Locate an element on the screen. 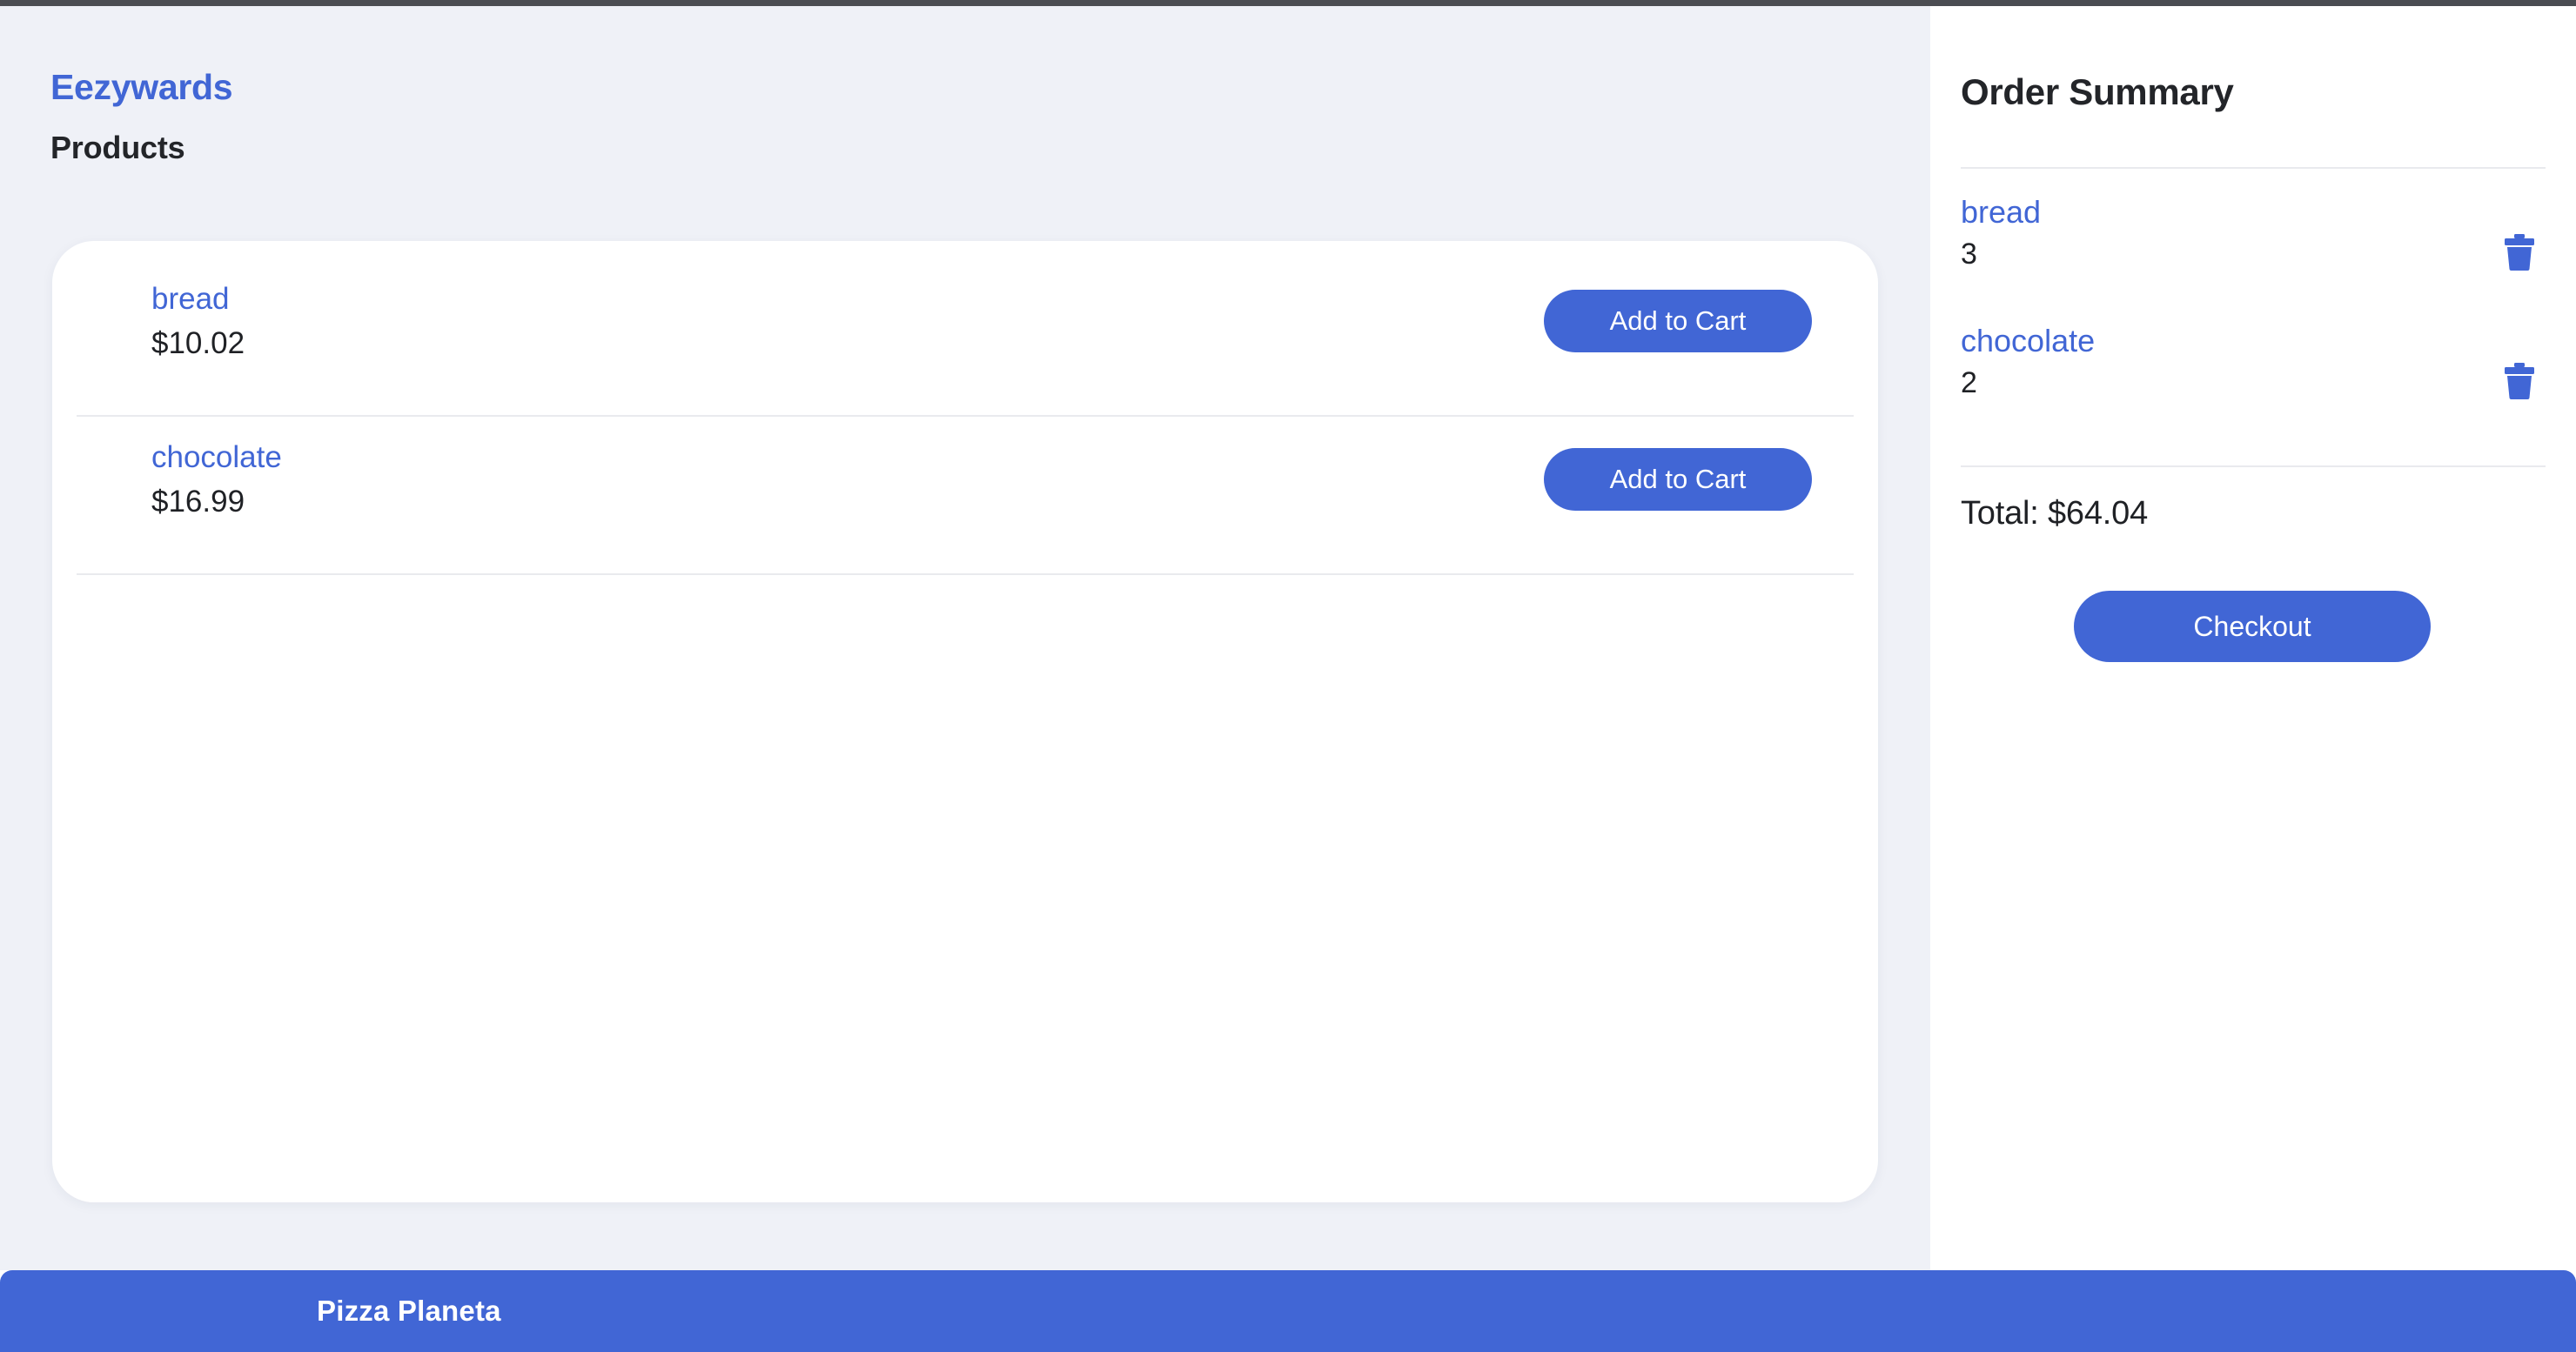 Image resolution: width=2576 pixels, height=1352 pixels. order-total: Total: $64.04 is located at coordinates (2055, 513).